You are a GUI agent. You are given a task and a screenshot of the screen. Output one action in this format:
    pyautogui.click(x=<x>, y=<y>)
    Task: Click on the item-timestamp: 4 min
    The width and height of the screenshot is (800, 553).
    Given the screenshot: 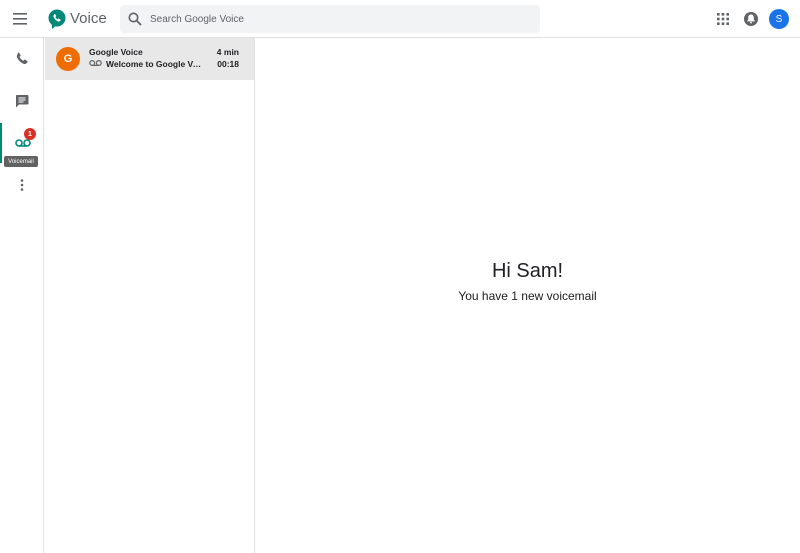 What is the action you would take?
    pyautogui.click(x=227, y=52)
    